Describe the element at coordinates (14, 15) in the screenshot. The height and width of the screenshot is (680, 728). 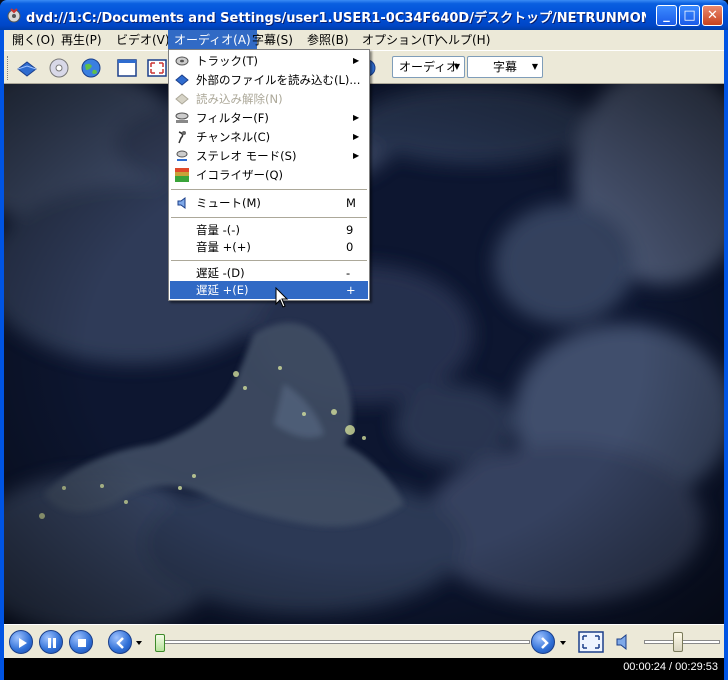
I see `app-icon` at that location.